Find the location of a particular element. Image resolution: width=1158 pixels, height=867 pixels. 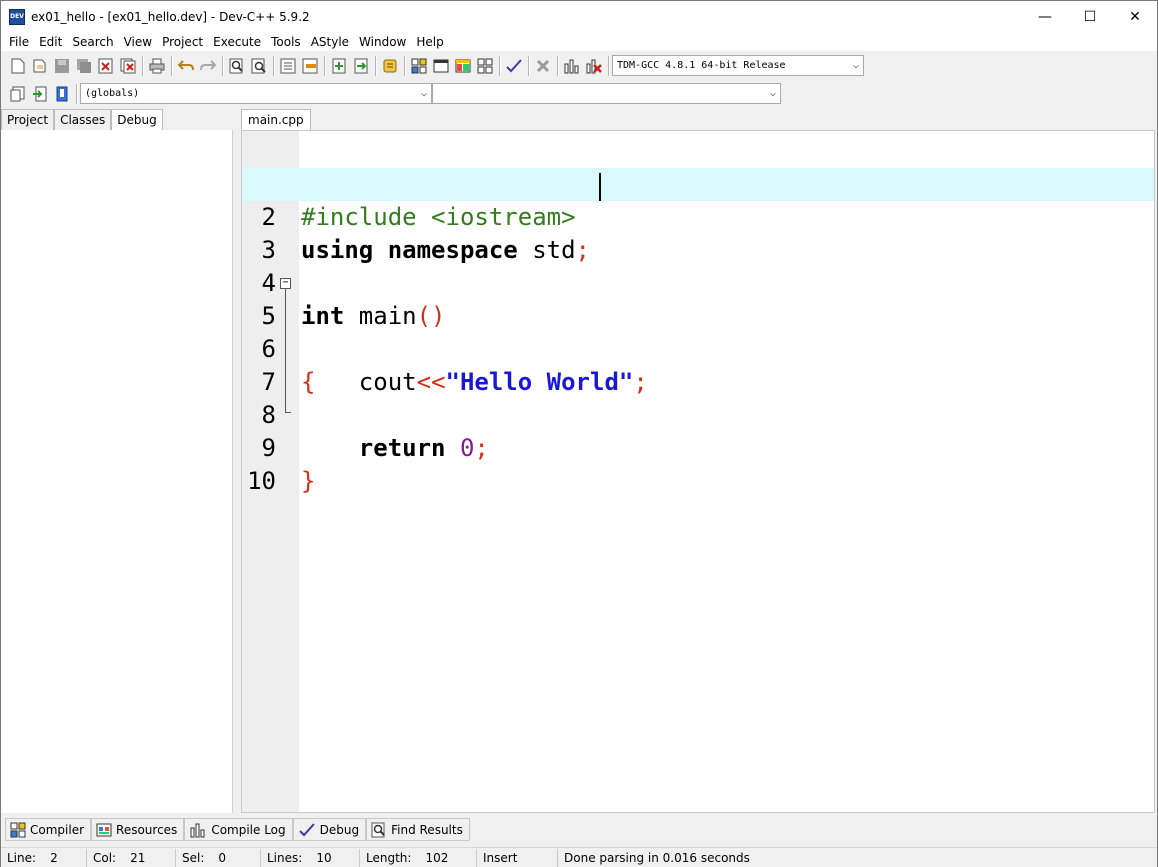

compile-run-icon is located at coordinates (463, 65).